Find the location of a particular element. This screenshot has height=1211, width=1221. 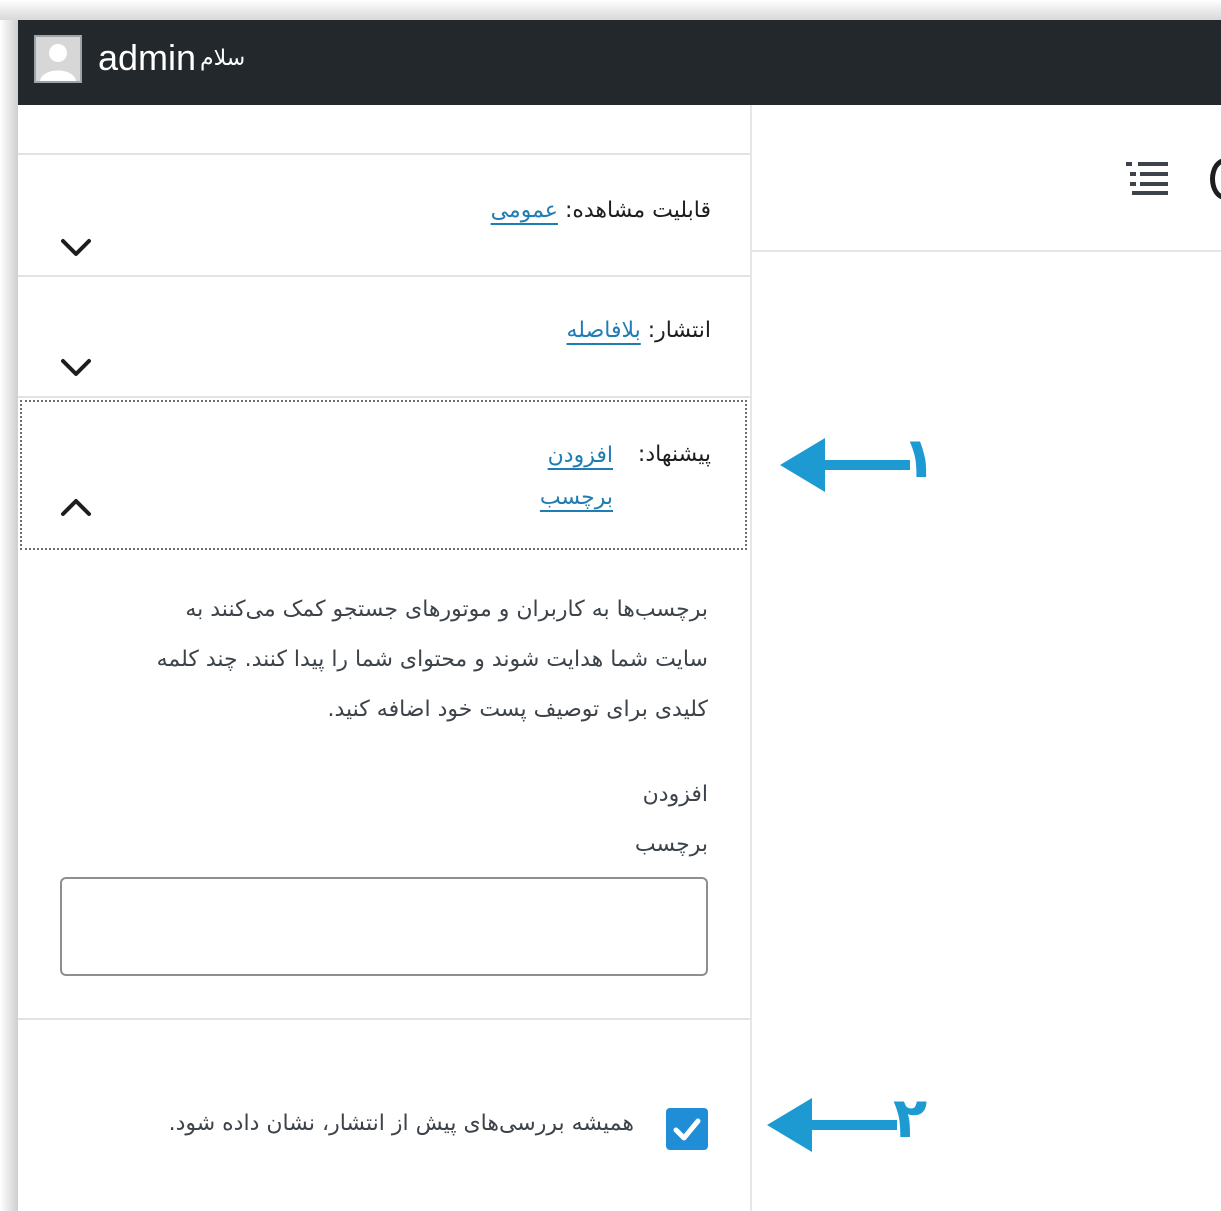

avatar is located at coordinates (58, 59).